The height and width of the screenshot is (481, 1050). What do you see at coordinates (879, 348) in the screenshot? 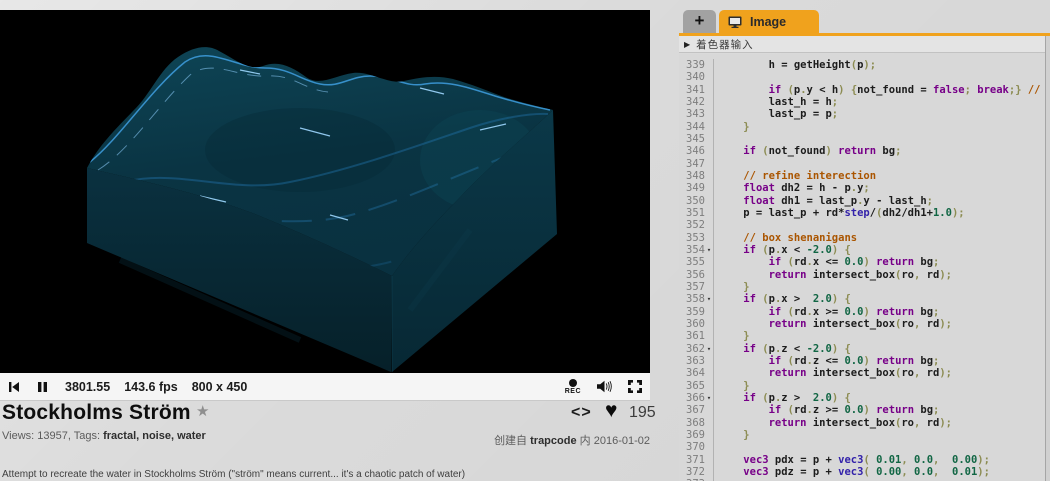
I see `code-text: if (p.z < -2.0) {` at bounding box center [879, 348].